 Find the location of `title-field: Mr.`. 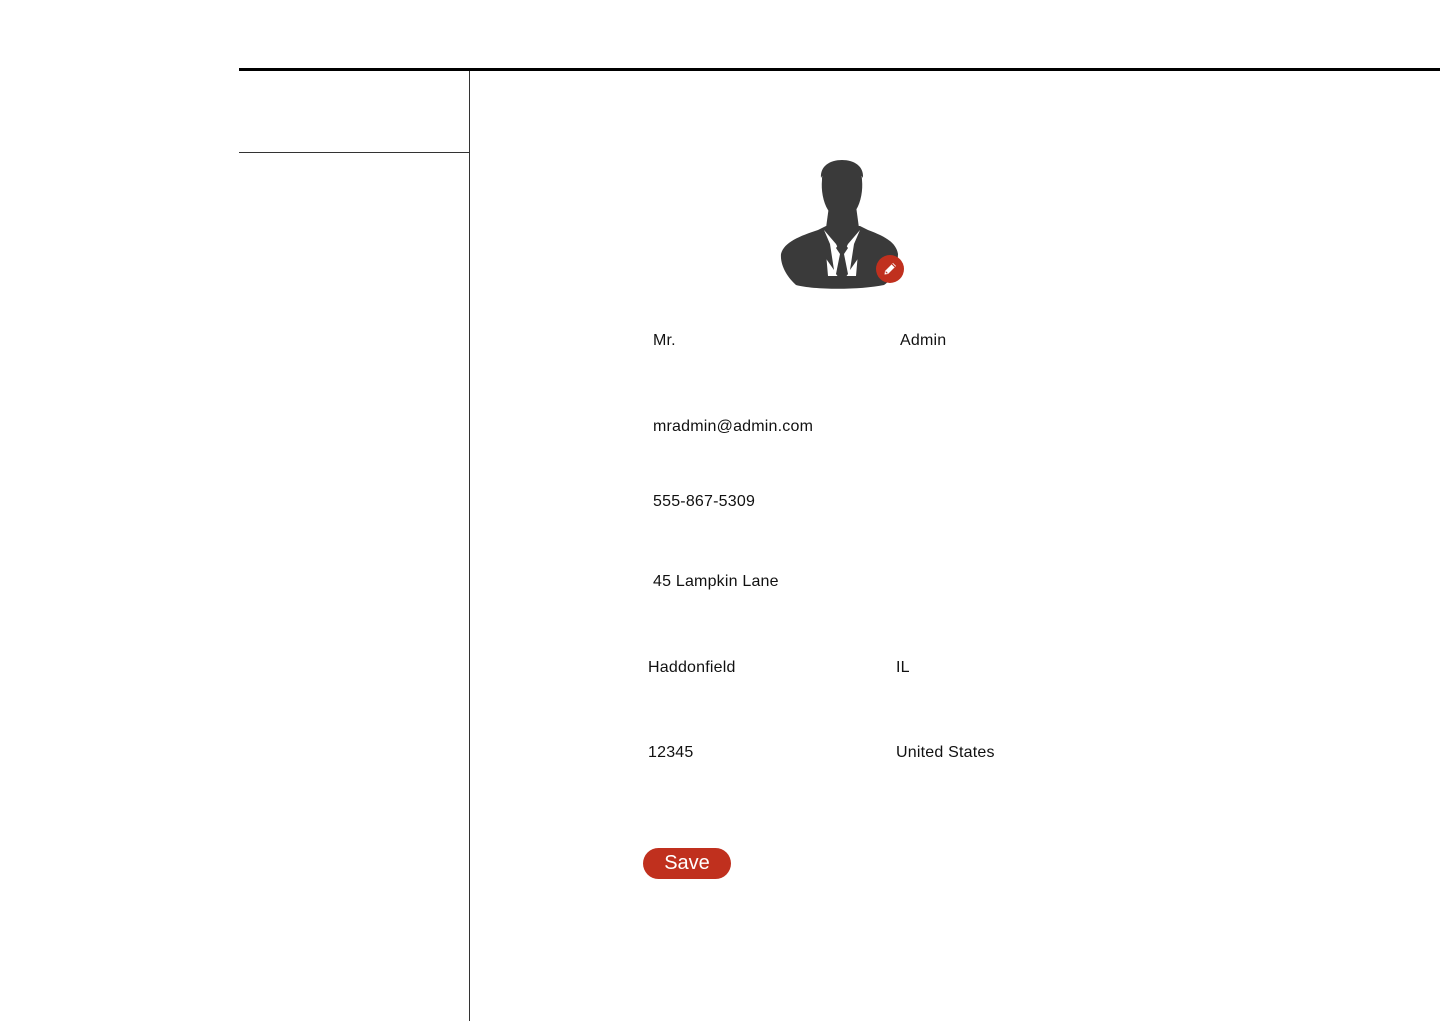

title-field: Mr. is located at coordinates (664, 341).